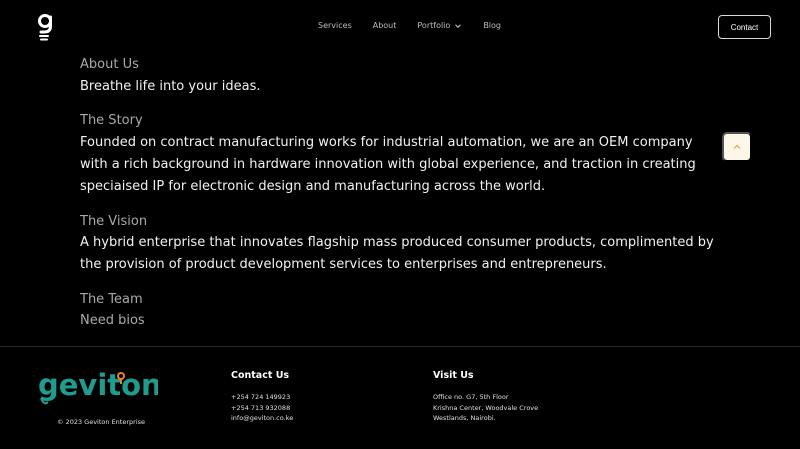  I want to click on email-link: info@geviton.co.ke, so click(262, 418).